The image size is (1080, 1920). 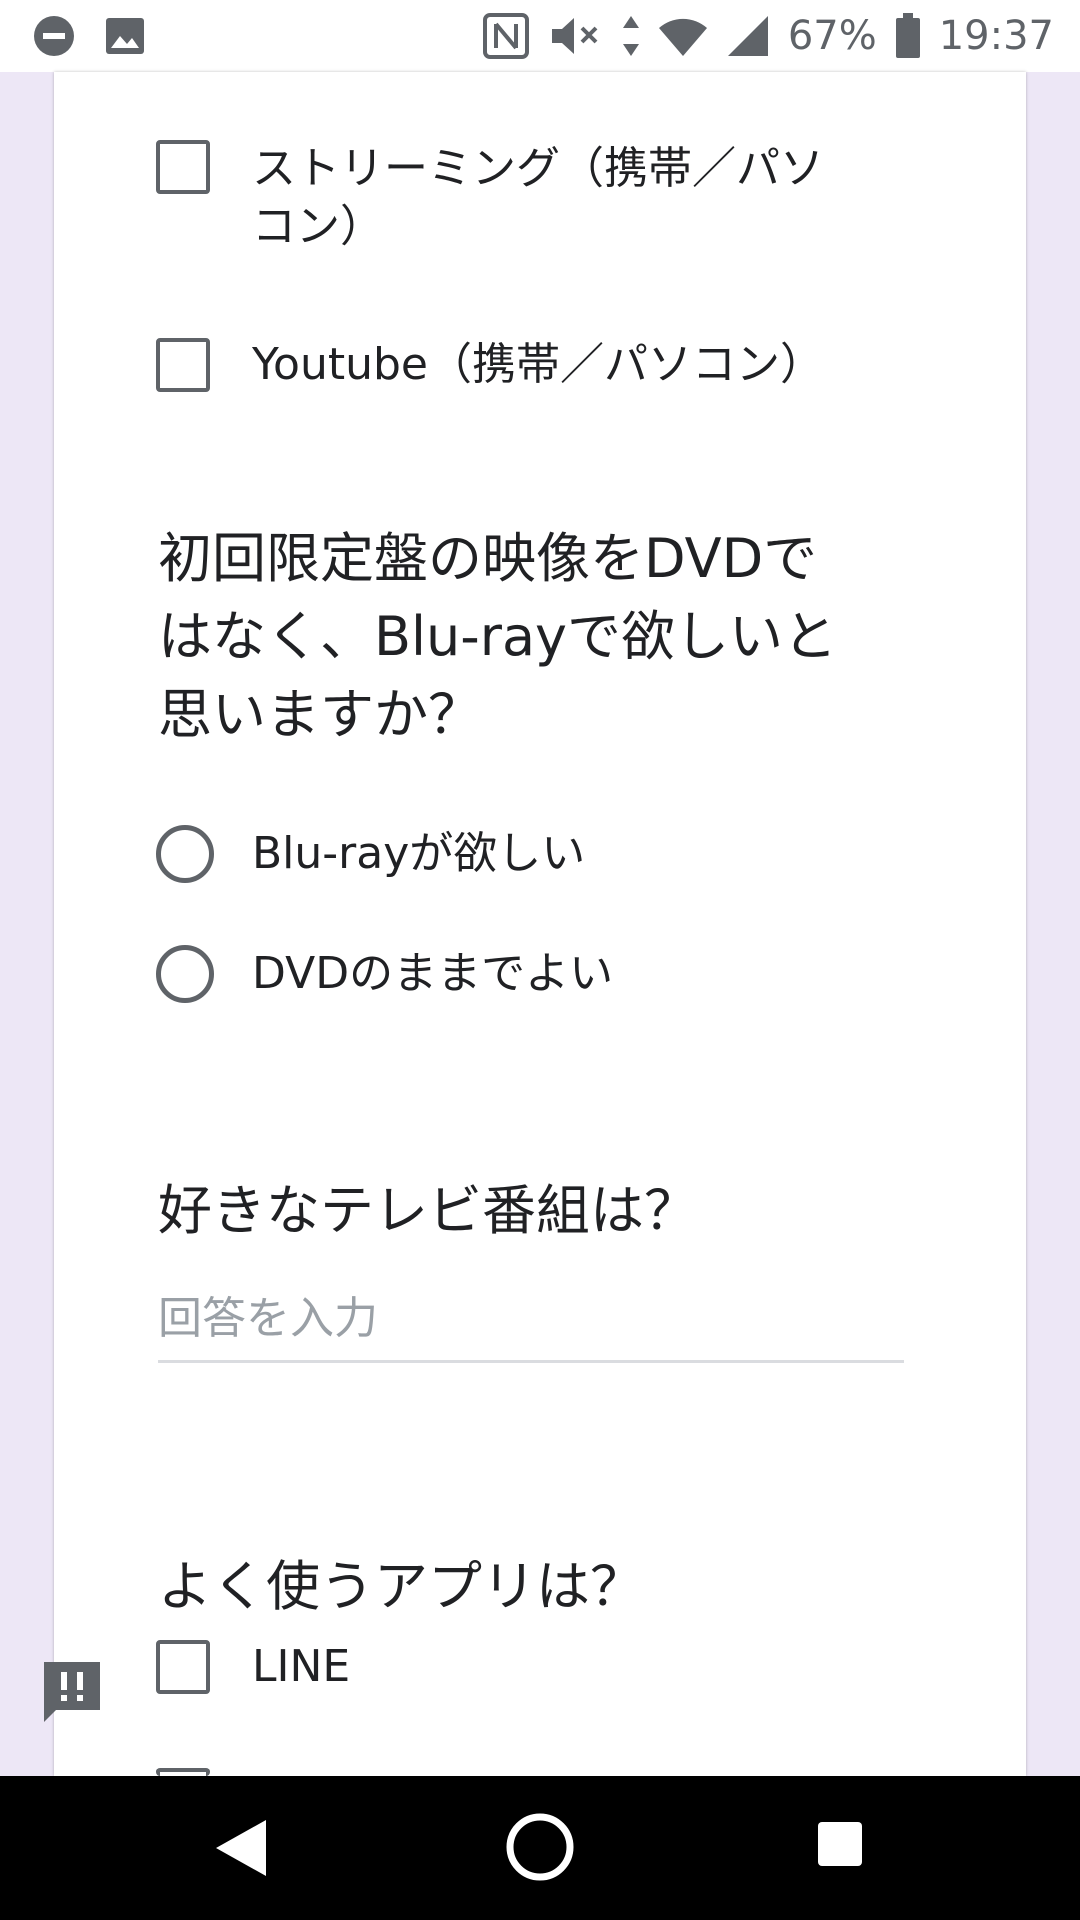 What do you see at coordinates (183, 365) in the screenshot?
I see `checkbox-youtube` at bounding box center [183, 365].